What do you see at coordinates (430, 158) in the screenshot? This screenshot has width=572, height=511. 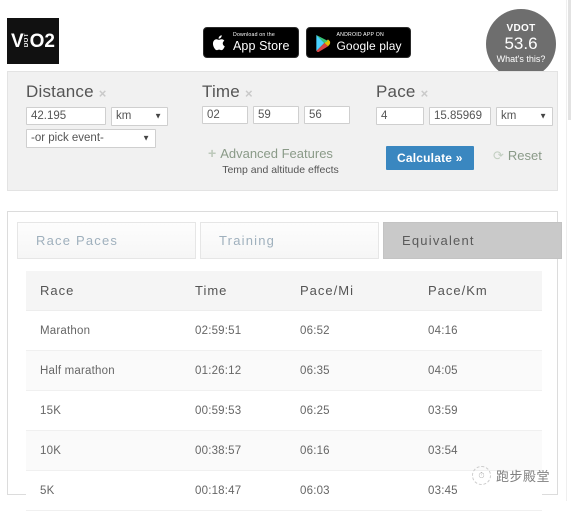 I see `calculate-button: Calculate »` at bounding box center [430, 158].